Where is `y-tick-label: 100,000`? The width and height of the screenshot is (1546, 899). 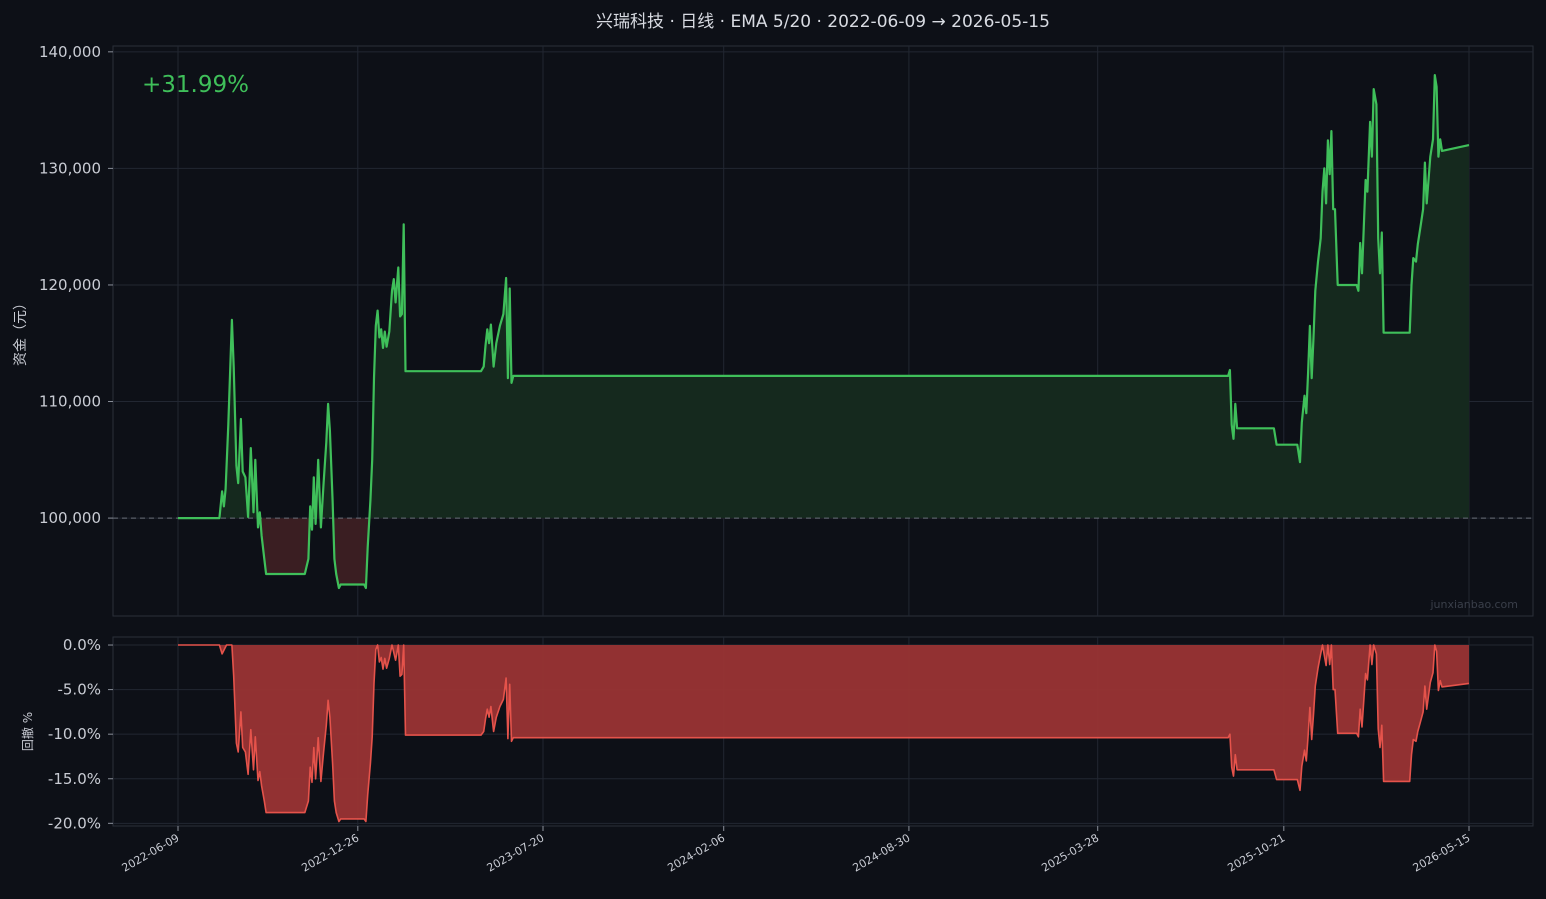 y-tick-label: 100,000 is located at coordinates (70, 518).